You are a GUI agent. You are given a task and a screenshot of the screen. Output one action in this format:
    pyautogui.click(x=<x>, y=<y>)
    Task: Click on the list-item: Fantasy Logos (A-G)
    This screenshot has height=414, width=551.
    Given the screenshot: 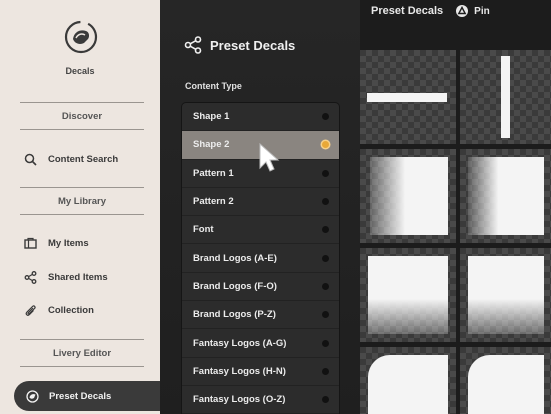 What is the action you would take?
    pyautogui.click(x=260, y=343)
    